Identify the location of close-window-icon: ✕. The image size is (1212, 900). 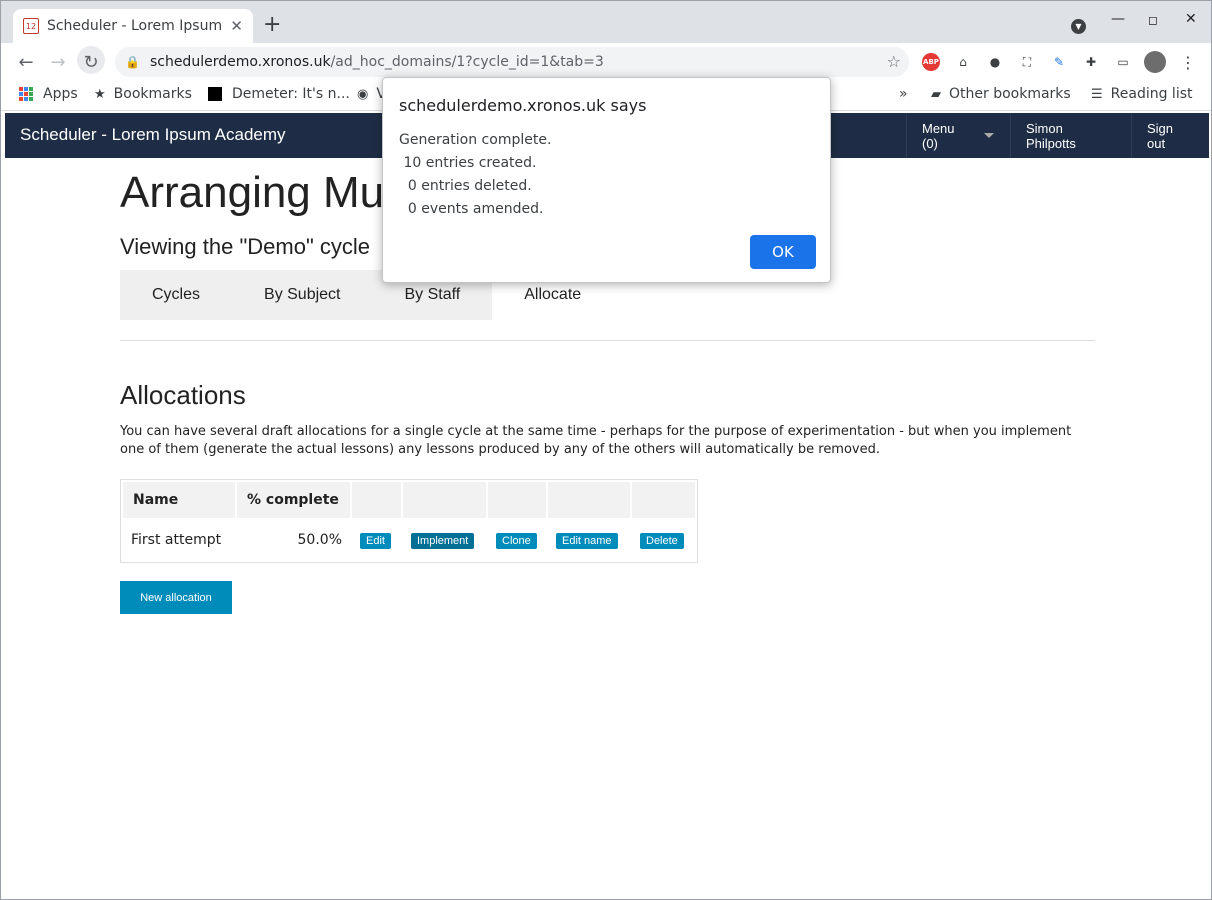
(1191, 19).